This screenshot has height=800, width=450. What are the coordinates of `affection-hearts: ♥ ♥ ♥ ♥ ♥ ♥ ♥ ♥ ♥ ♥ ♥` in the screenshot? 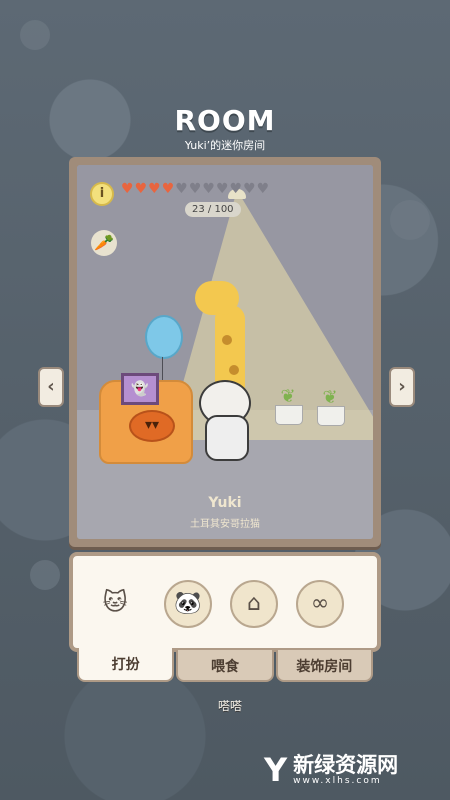 It's located at (195, 189).